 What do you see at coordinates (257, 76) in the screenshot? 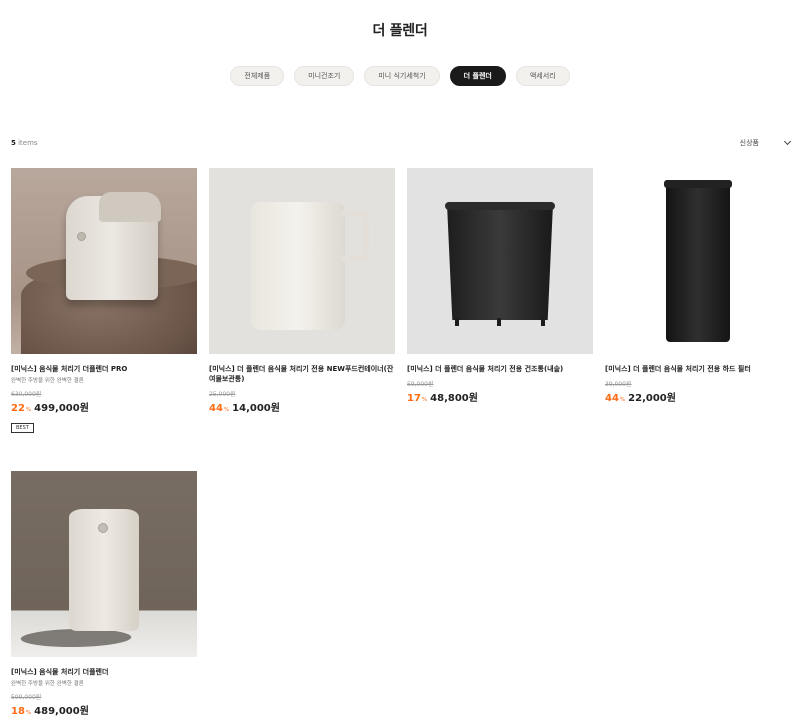
I see `tab-all-products: 전체제품` at bounding box center [257, 76].